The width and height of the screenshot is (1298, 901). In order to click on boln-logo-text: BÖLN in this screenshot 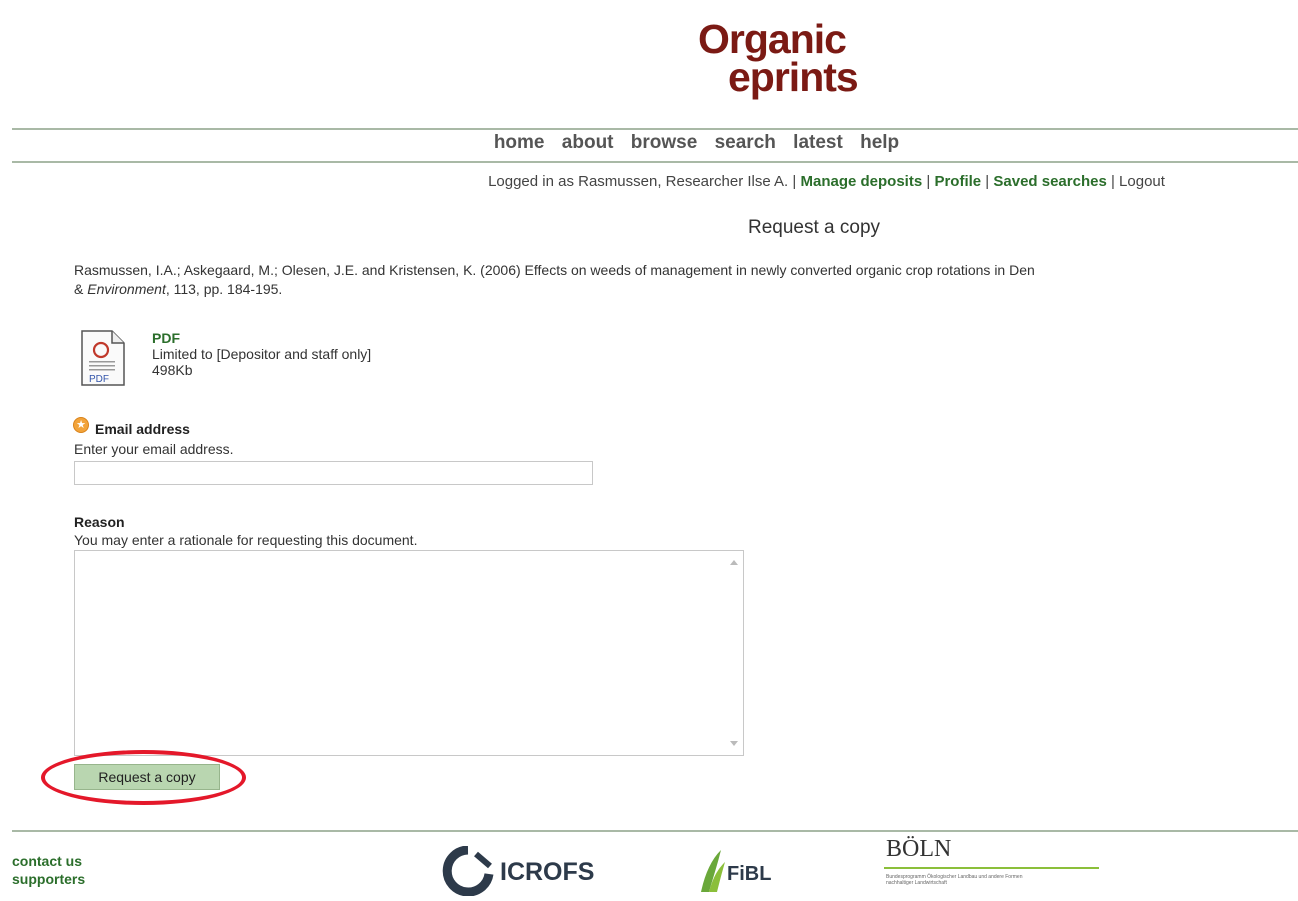, I will do `click(919, 849)`.